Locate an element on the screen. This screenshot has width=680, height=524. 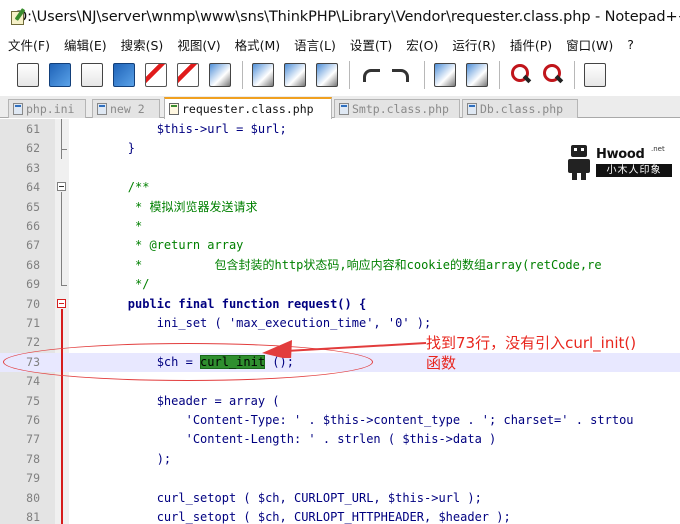
line-number: 67 is located at coordinates (33, 245).